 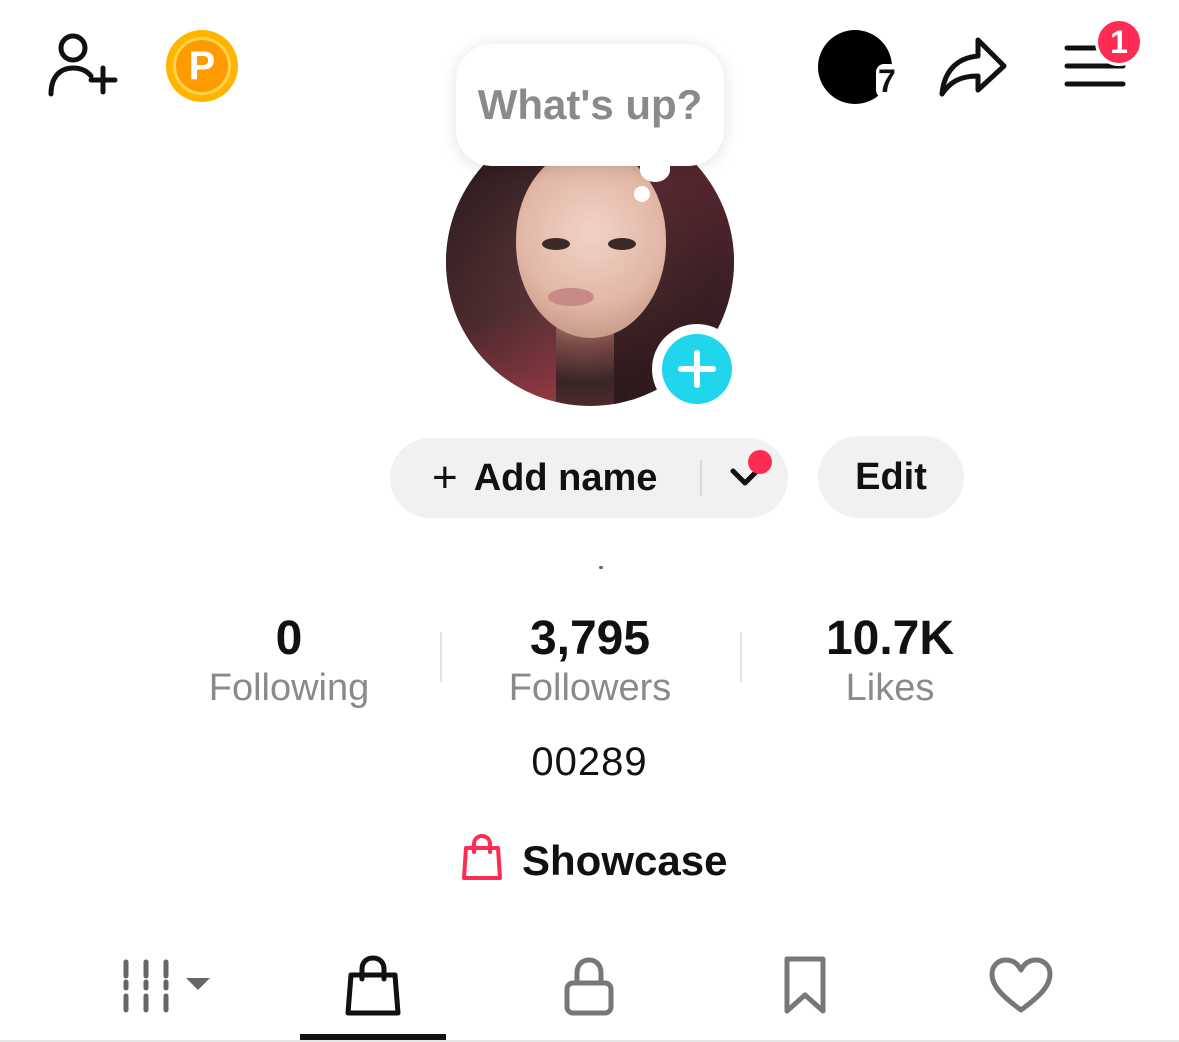 What do you see at coordinates (625, 860) in the screenshot?
I see `showcase-label: Showcase` at bounding box center [625, 860].